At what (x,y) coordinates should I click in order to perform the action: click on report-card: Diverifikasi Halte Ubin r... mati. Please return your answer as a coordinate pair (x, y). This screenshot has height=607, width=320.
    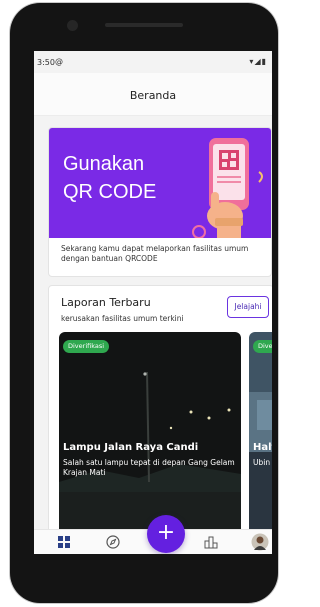
    Looking at the image, I should click on (260, 437).